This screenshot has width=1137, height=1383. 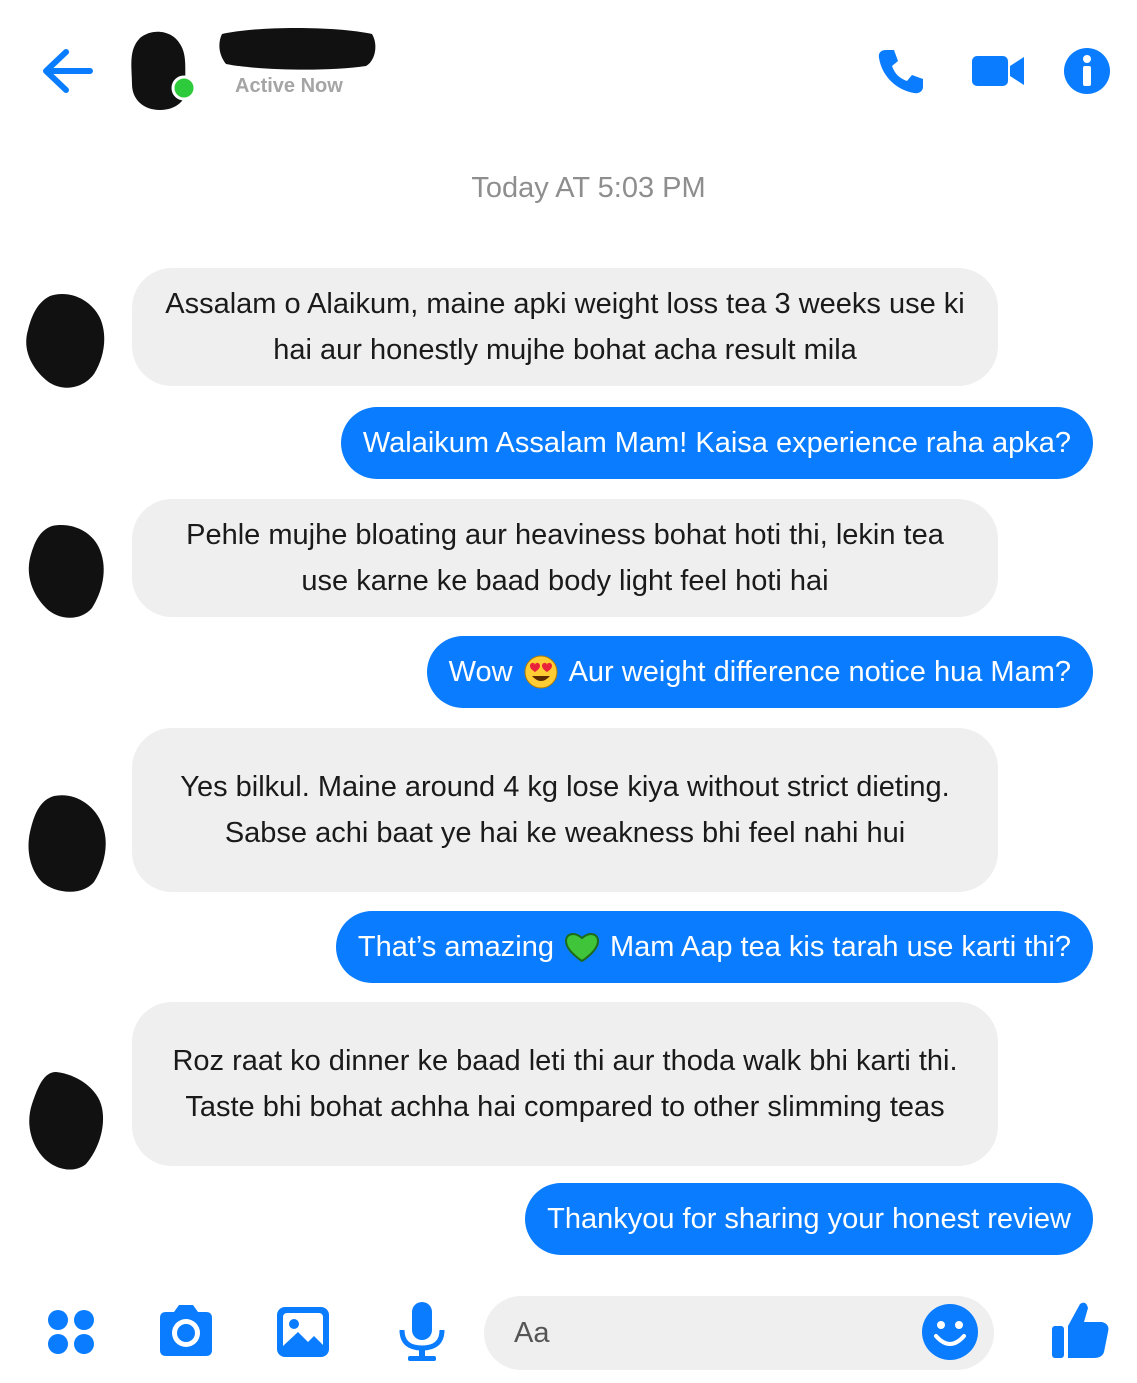 I want to click on thumbs-up-icon, so click(x=1080, y=1330).